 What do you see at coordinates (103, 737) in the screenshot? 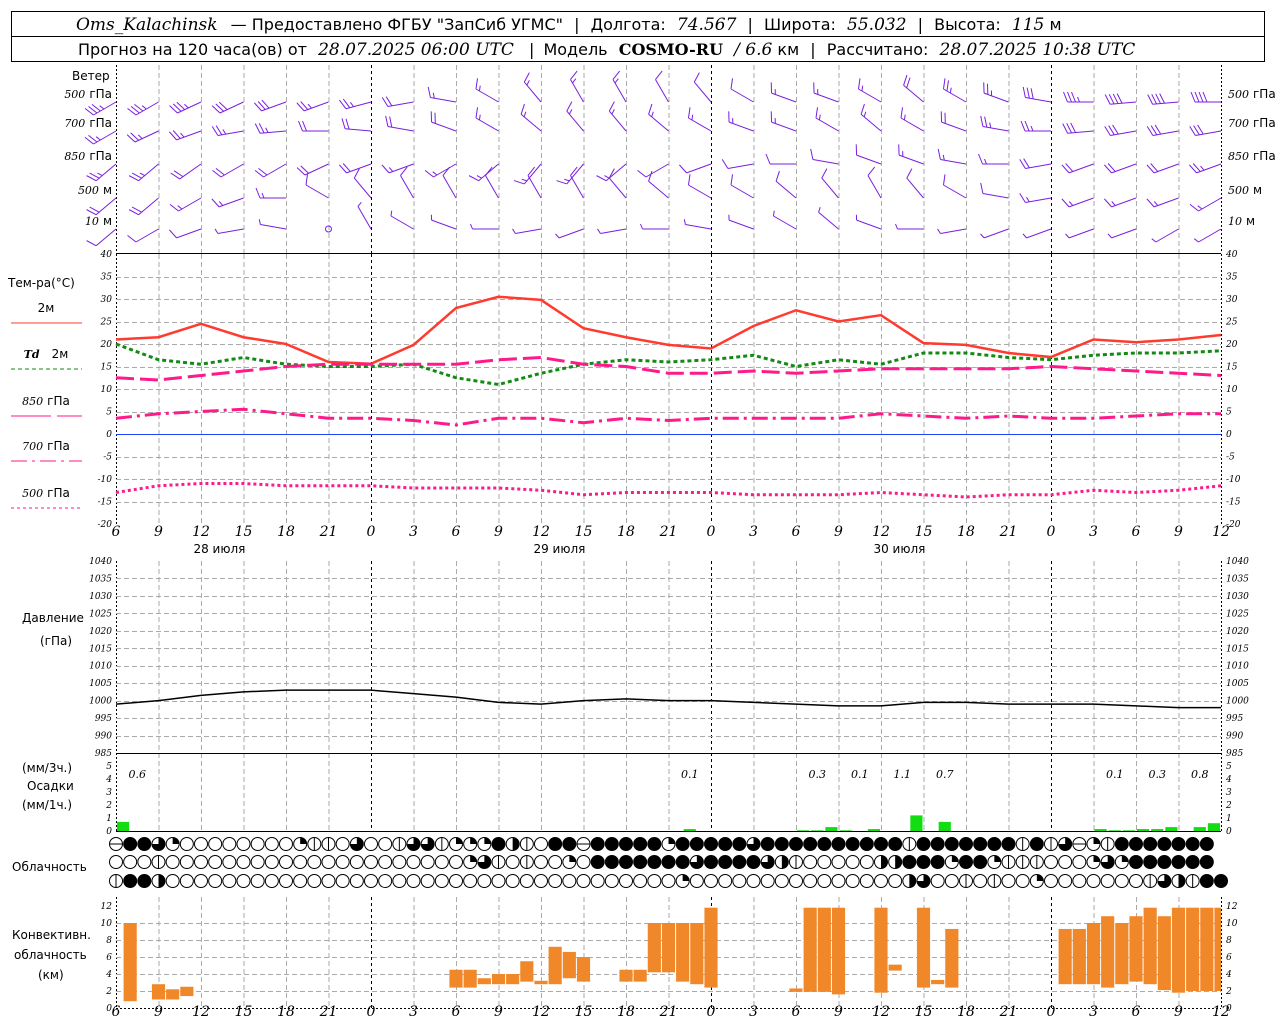
I see `tick-label-left: 990` at bounding box center [103, 737].